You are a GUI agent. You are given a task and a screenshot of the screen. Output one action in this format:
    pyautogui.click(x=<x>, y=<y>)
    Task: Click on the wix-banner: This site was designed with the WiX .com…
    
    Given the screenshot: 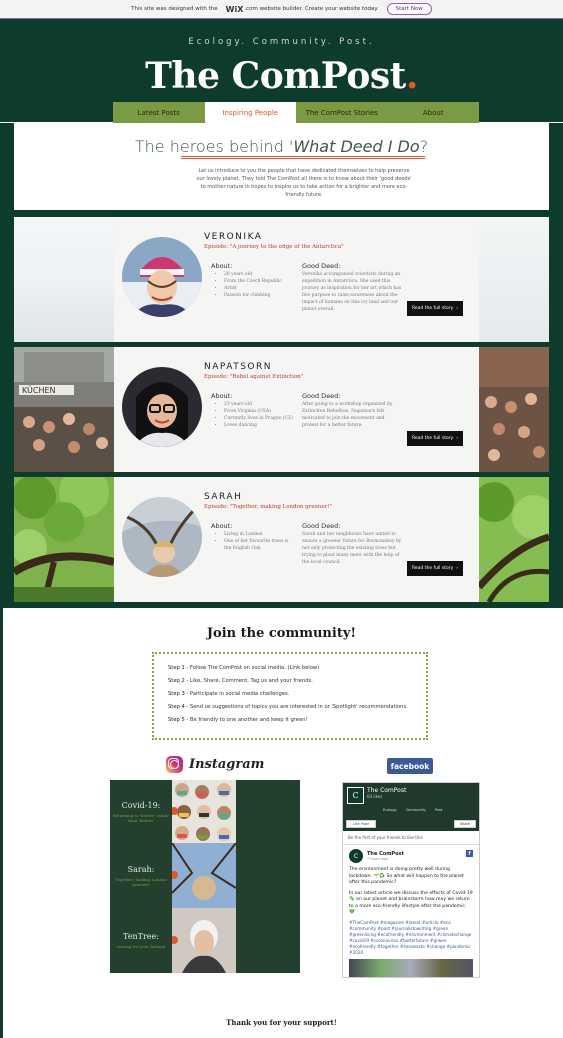 What is the action you would take?
    pyautogui.click(x=281, y=9)
    